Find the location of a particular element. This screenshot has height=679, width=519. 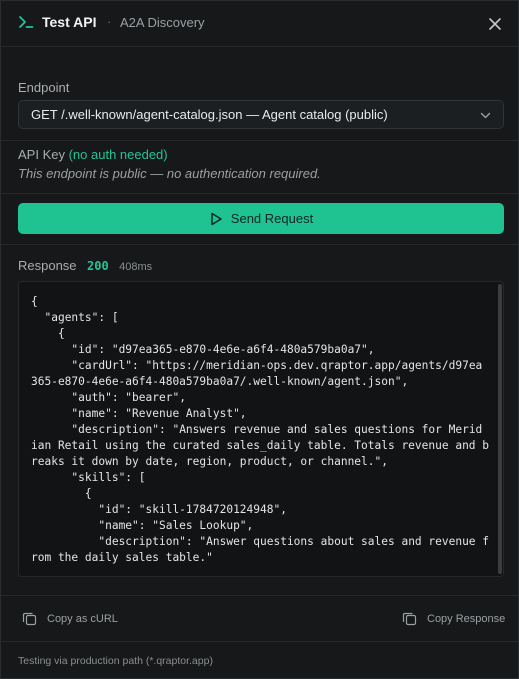

copy-response-button: Copy Response is located at coordinates (453, 618).